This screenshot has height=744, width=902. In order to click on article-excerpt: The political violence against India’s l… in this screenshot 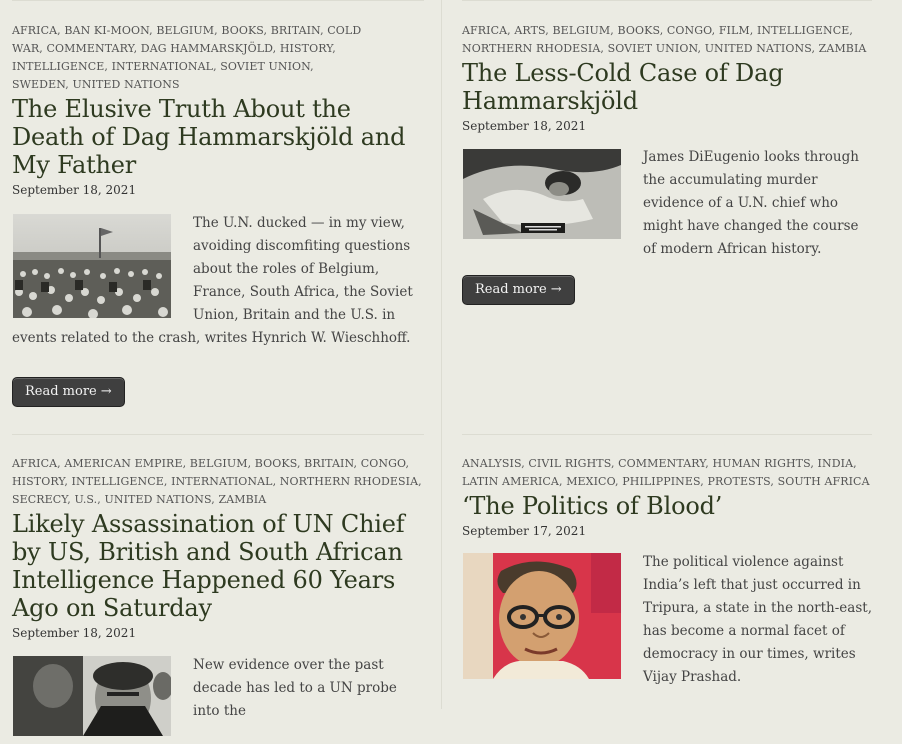, I will do `click(757, 619)`.